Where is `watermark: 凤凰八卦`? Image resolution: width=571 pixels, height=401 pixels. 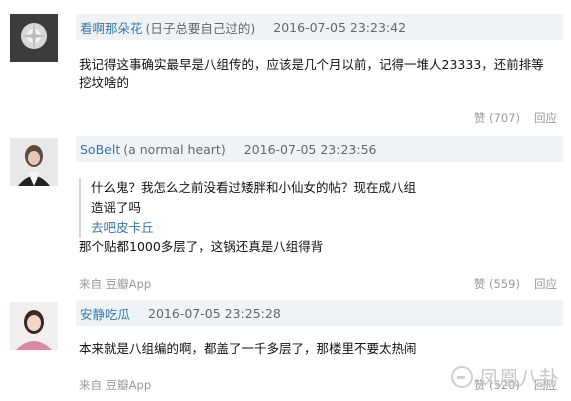 watermark: 凤凰八卦 is located at coordinates (505, 376).